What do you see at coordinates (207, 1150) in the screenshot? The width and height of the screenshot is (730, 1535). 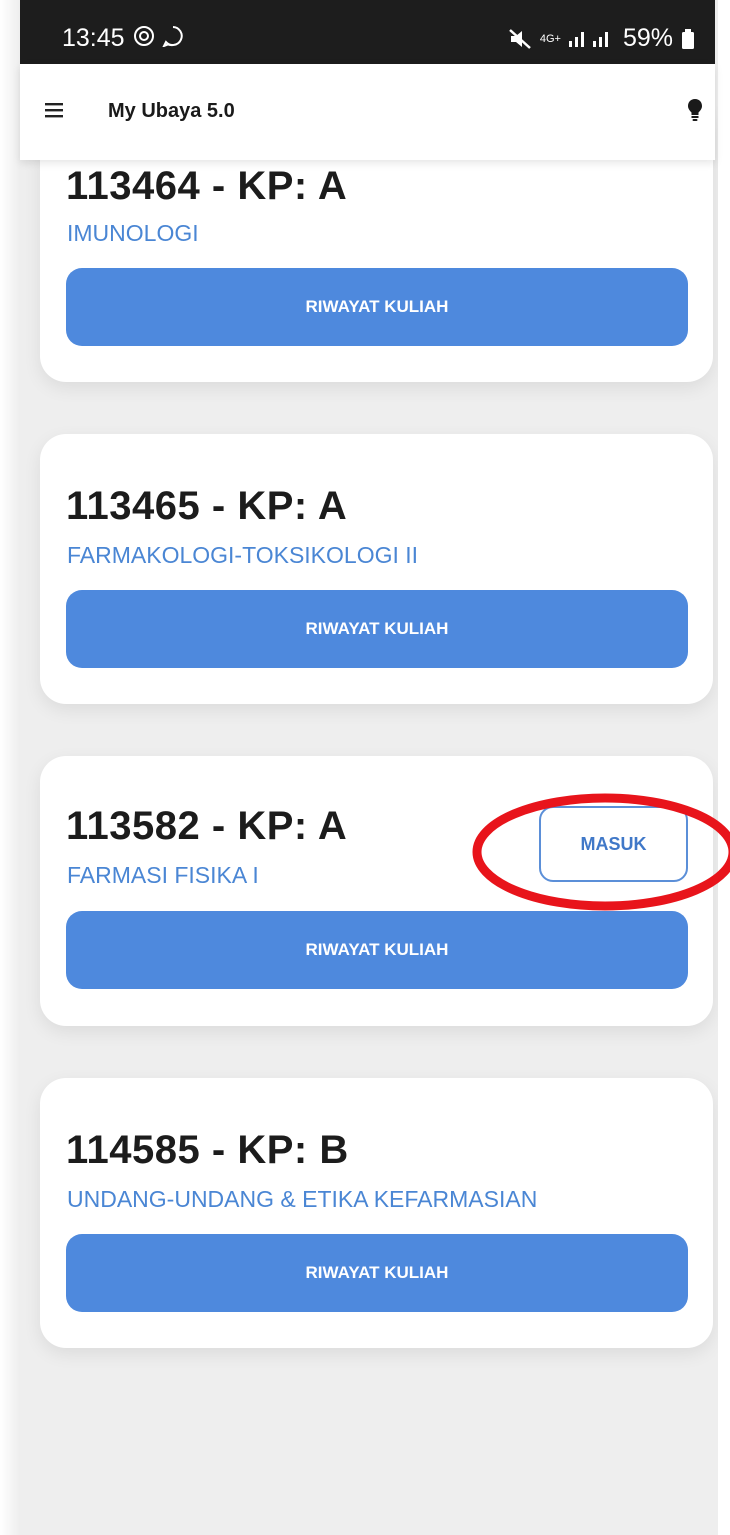 I see `course-title: 114585 - KP: B` at bounding box center [207, 1150].